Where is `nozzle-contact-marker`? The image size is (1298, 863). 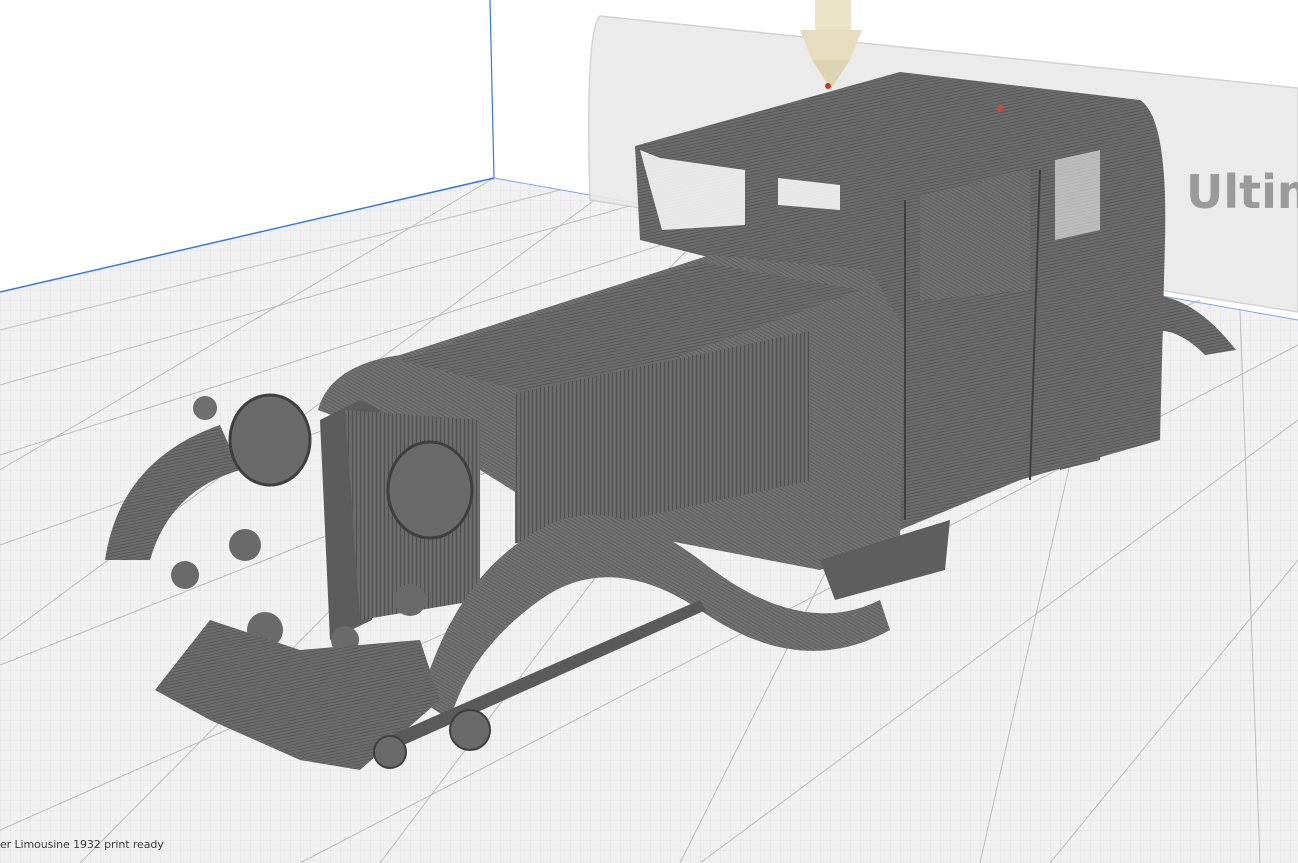
nozzle-contact-marker is located at coordinates (1000, 108).